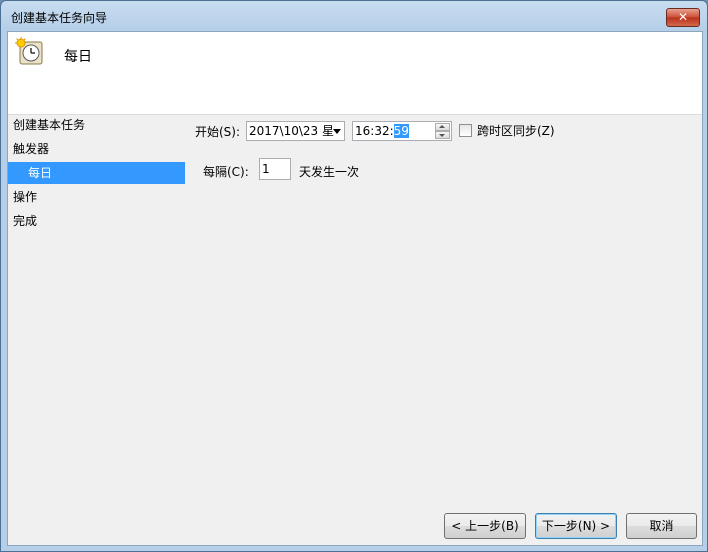  I want to click on step-trigger: 触发器, so click(96, 149).